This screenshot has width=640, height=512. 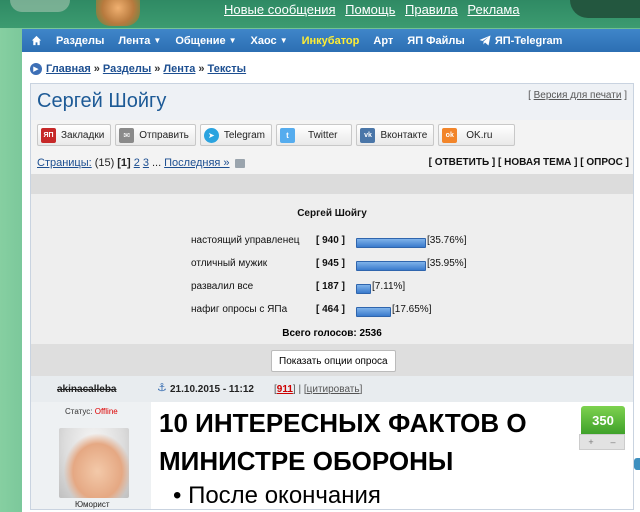 What do you see at coordinates (106, 411) in the screenshot?
I see `status-offline: Offline` at bounding box center [106, 411].